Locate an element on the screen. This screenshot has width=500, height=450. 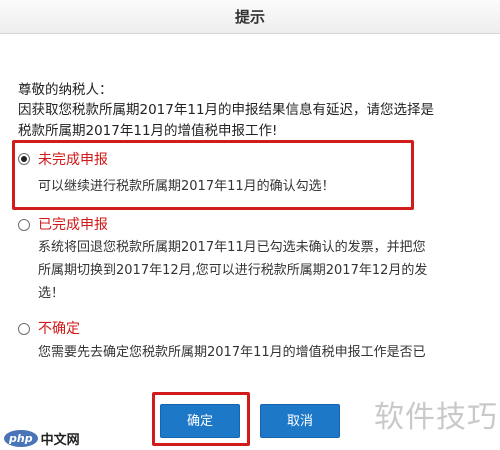
greeting-text: 尊敬的纳税人： is located at coordinates (65, 90).